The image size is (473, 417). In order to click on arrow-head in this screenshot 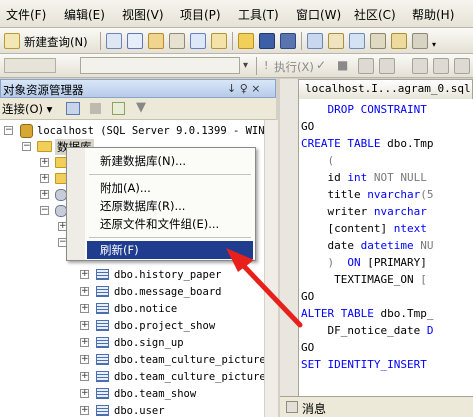, I will do `click(240, 260)`.